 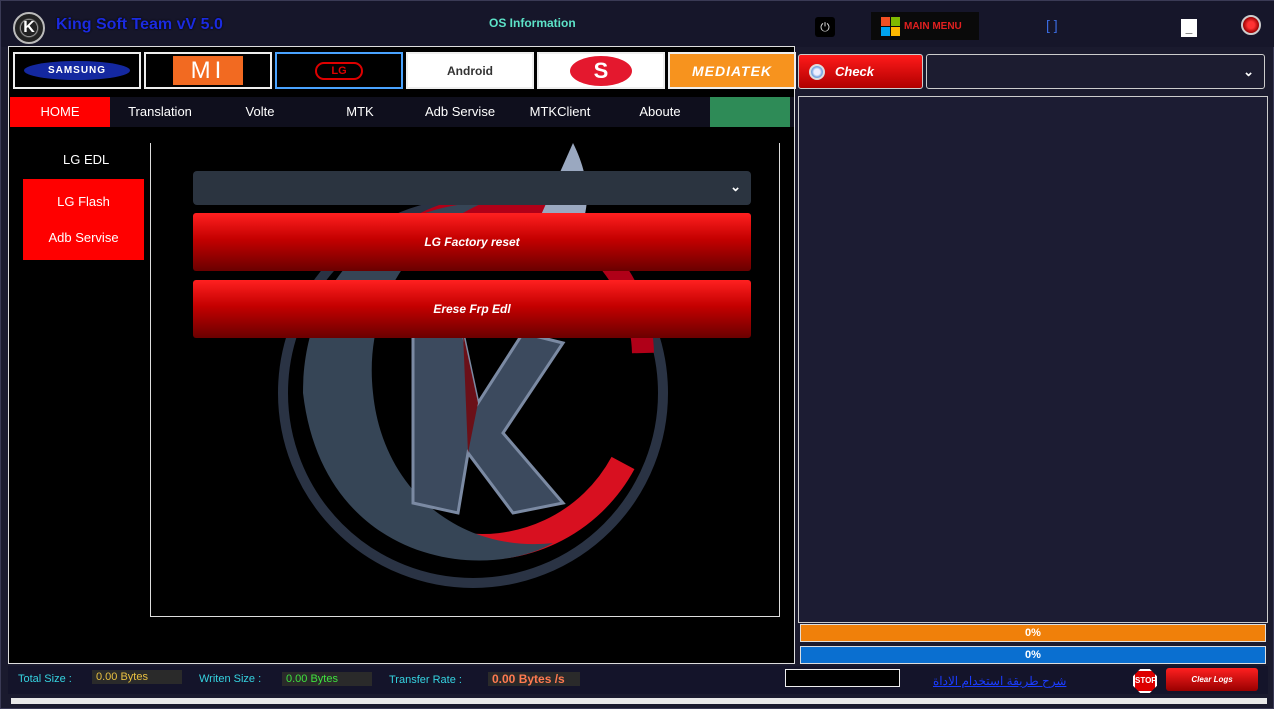 What do you see at coordinates (1033, 655) in the screenshot?
I see `progress-bar-secondary: 0%` at bounding box center [1033, 655].